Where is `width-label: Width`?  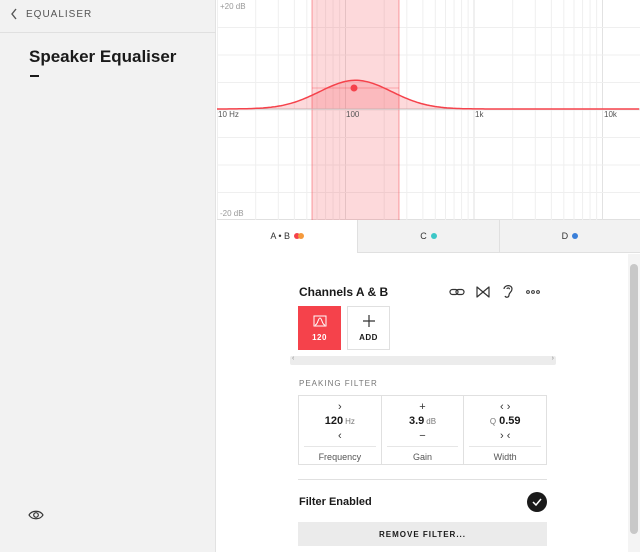
width-label: Width is located at coordinates (505, 454).